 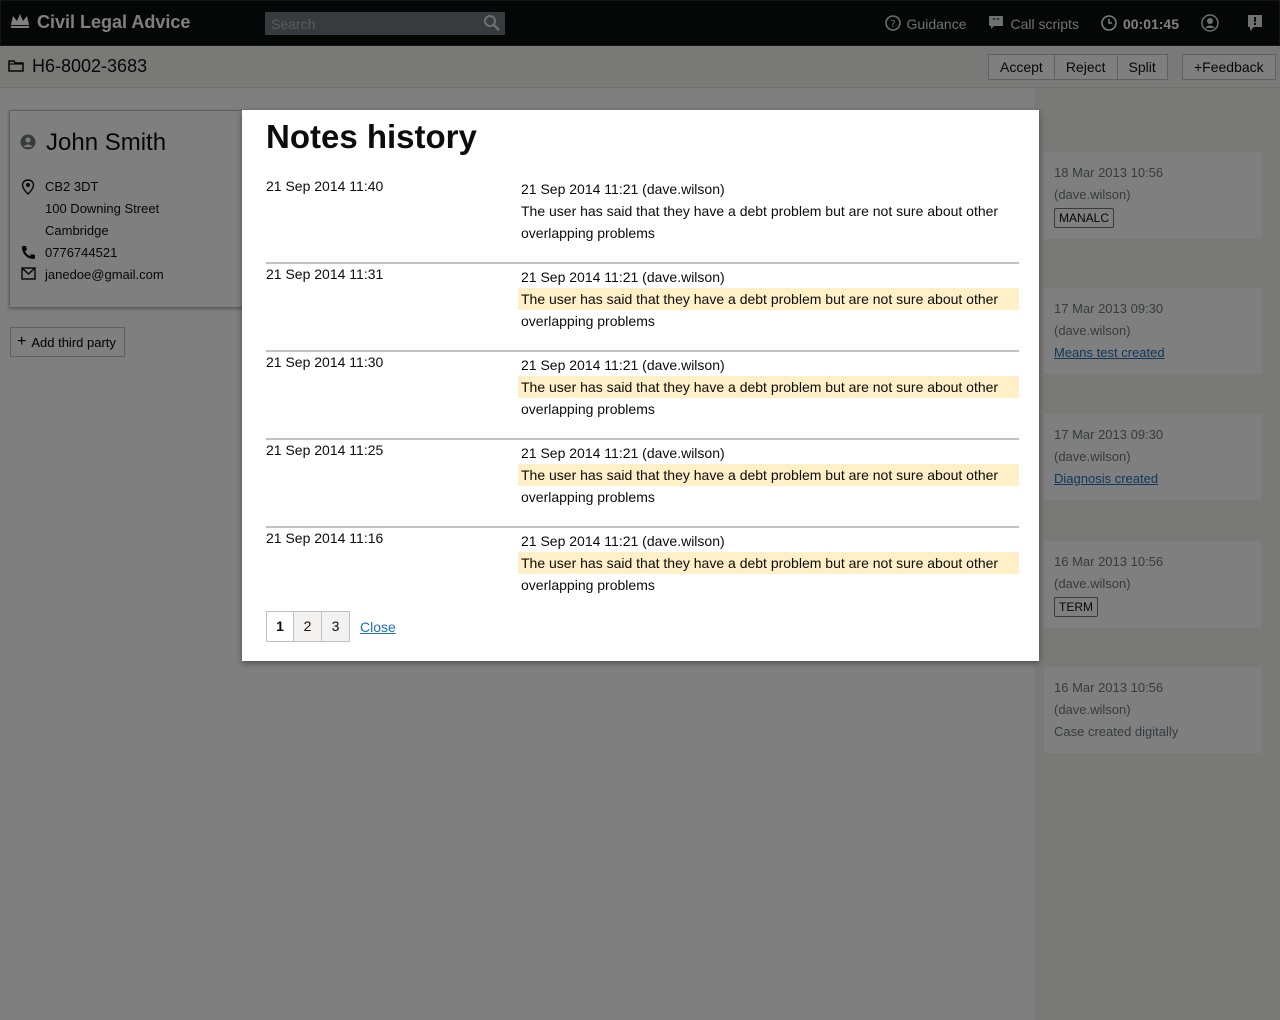 I want to click on note-date: 21 Sep 2014 11:25, so click(x=325, y=450).